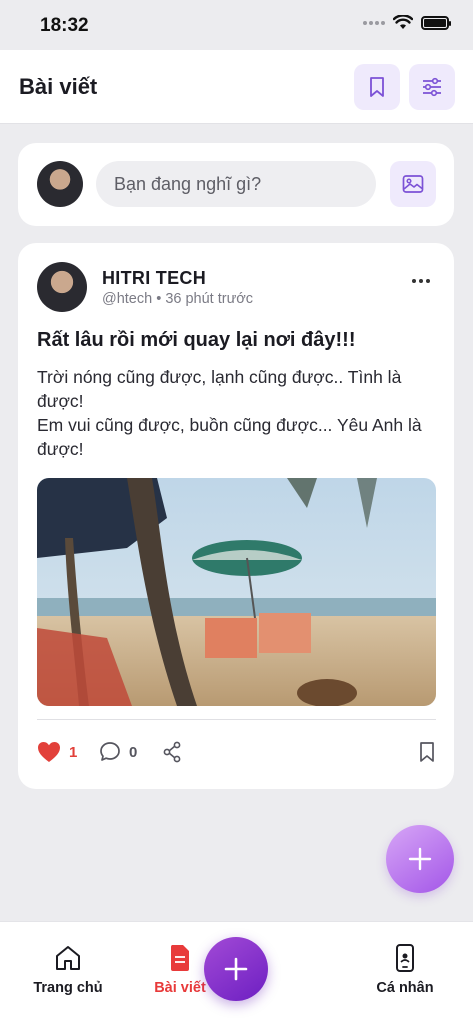 This screenshot has width=473, height=1024. I want to click on create-post-button, so click(236, 969).